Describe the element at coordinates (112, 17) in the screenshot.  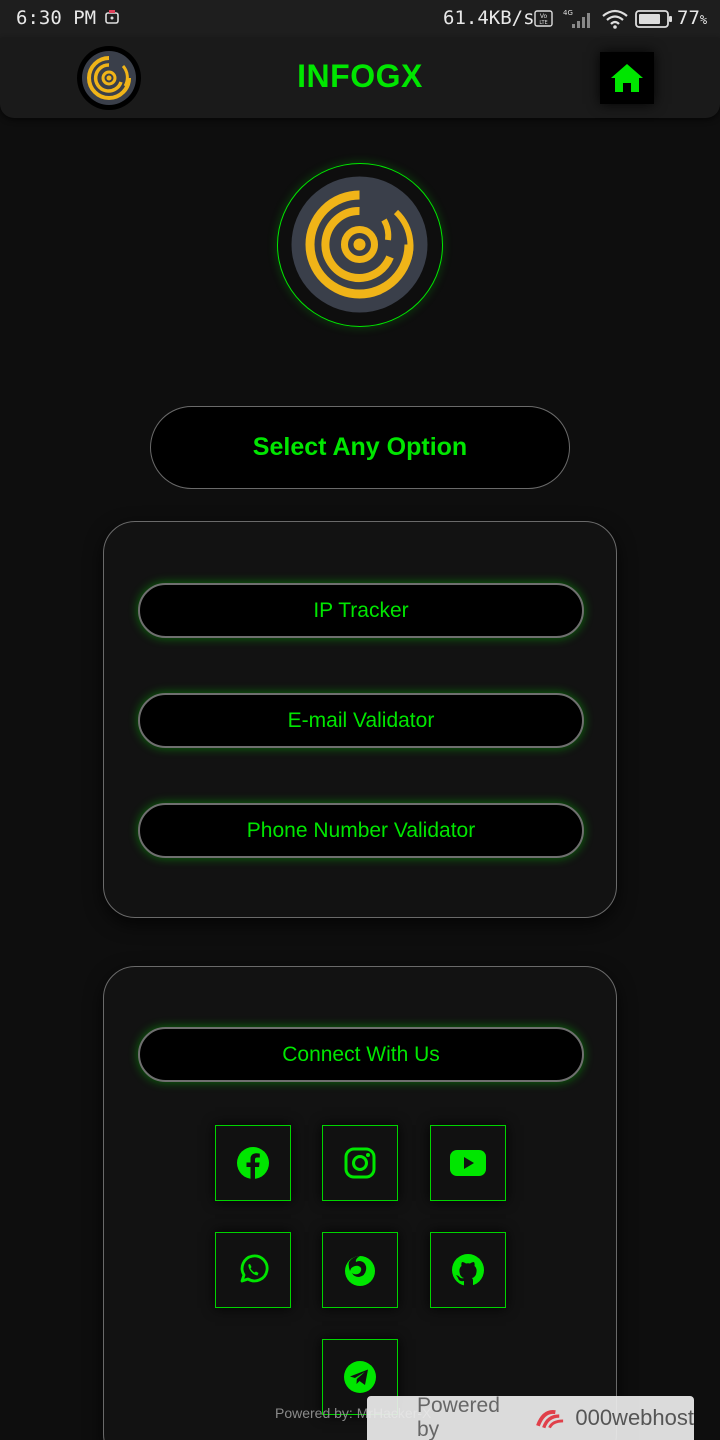
I see `notification-icon` at that location.